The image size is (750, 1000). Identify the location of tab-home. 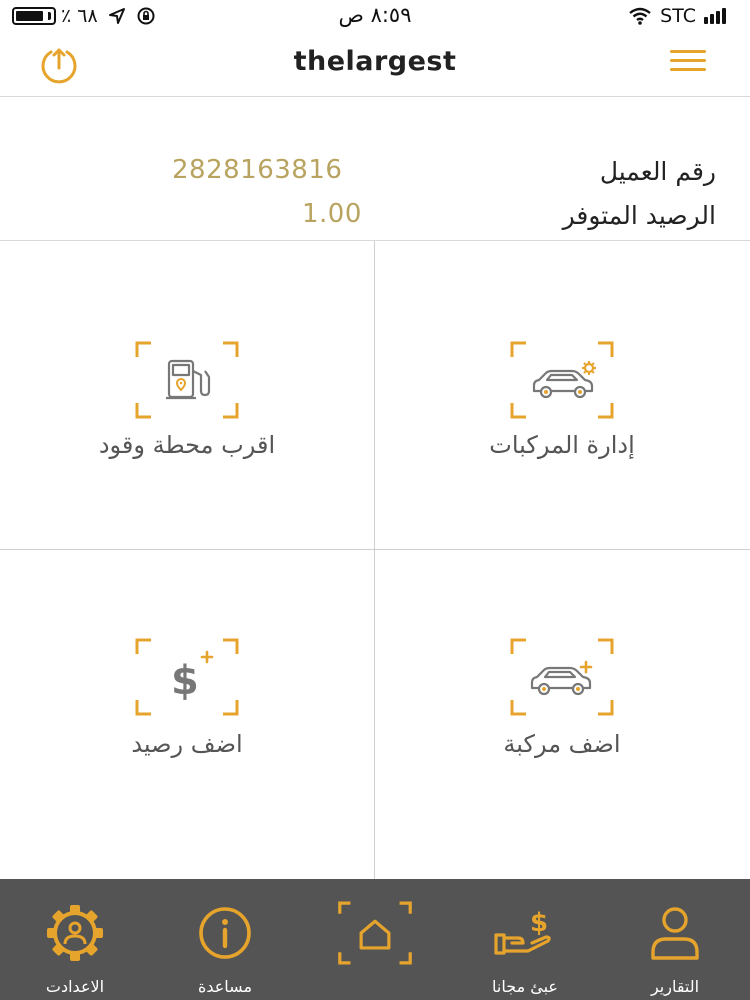
(375, 939).